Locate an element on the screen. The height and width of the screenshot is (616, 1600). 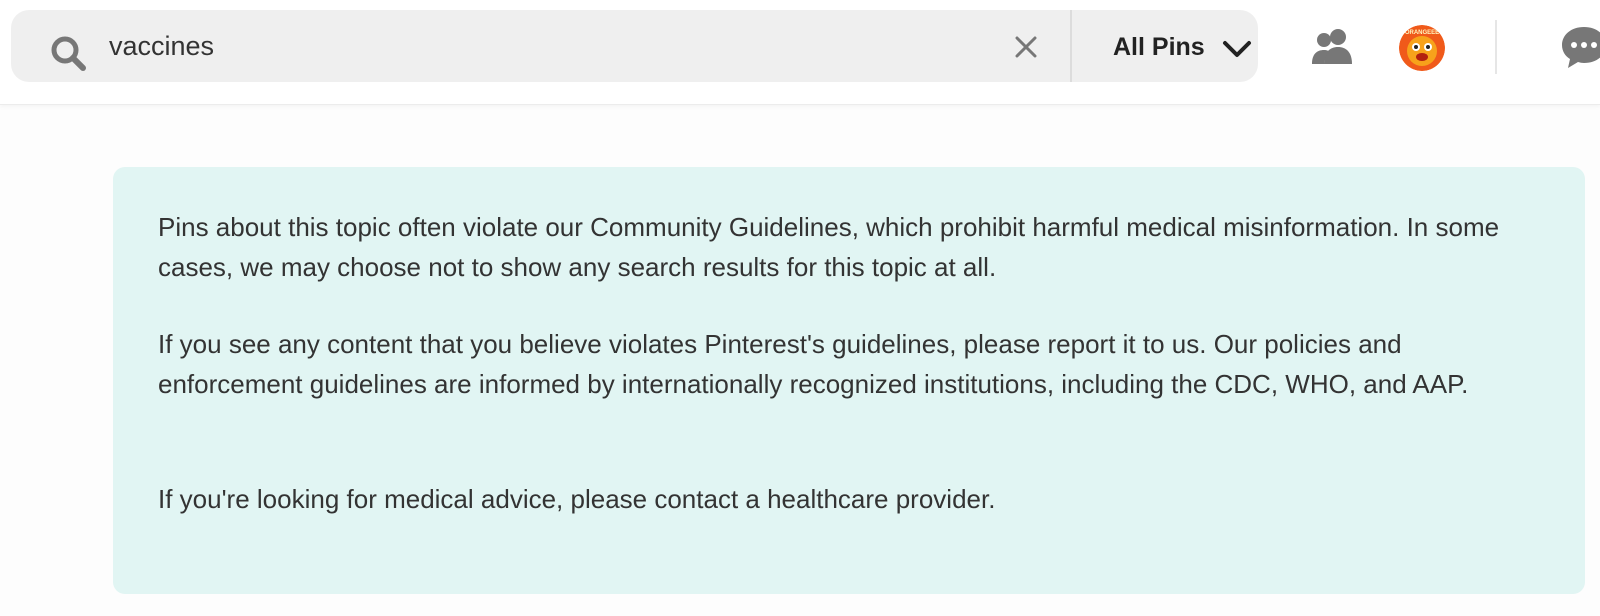
people-icon is located at coordinates (1333, 46).